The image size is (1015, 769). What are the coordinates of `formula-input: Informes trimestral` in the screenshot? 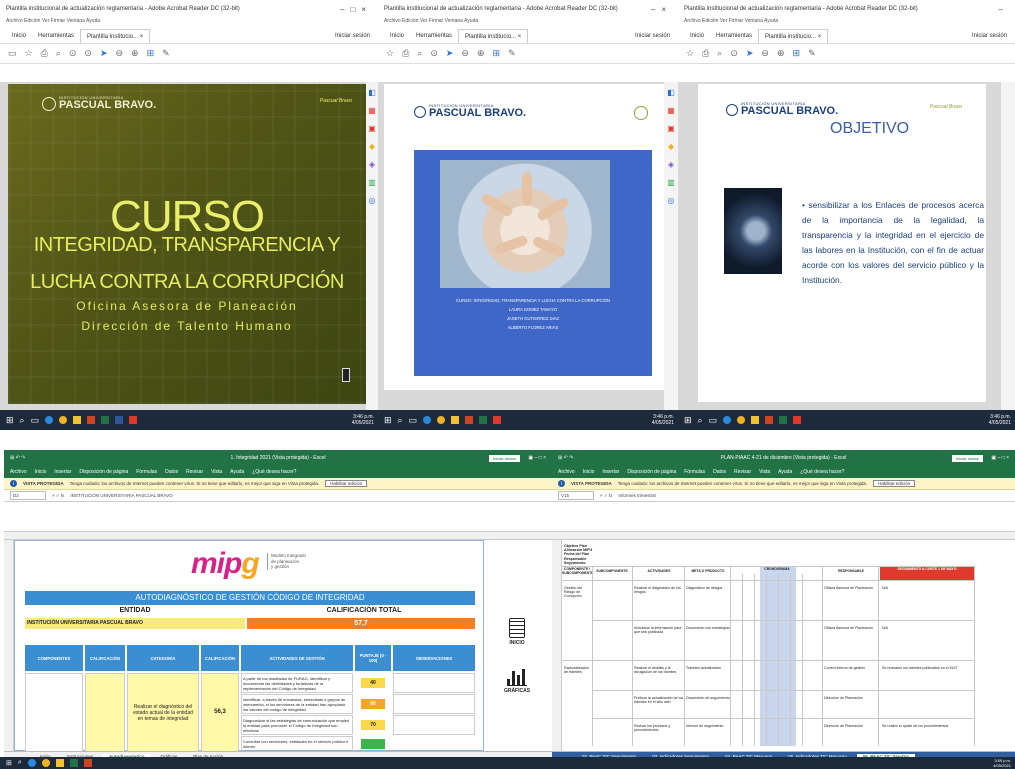 It's located at (636, 495).